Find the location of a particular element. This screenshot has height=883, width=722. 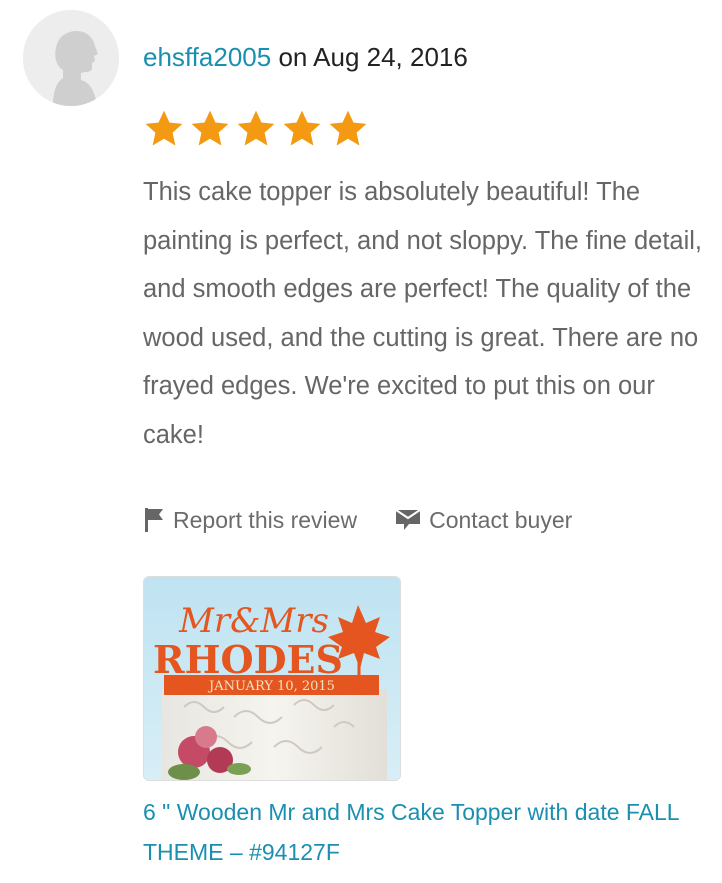

reviewer-name-link: ehsffa2005 is located at coordinates (207, 57).